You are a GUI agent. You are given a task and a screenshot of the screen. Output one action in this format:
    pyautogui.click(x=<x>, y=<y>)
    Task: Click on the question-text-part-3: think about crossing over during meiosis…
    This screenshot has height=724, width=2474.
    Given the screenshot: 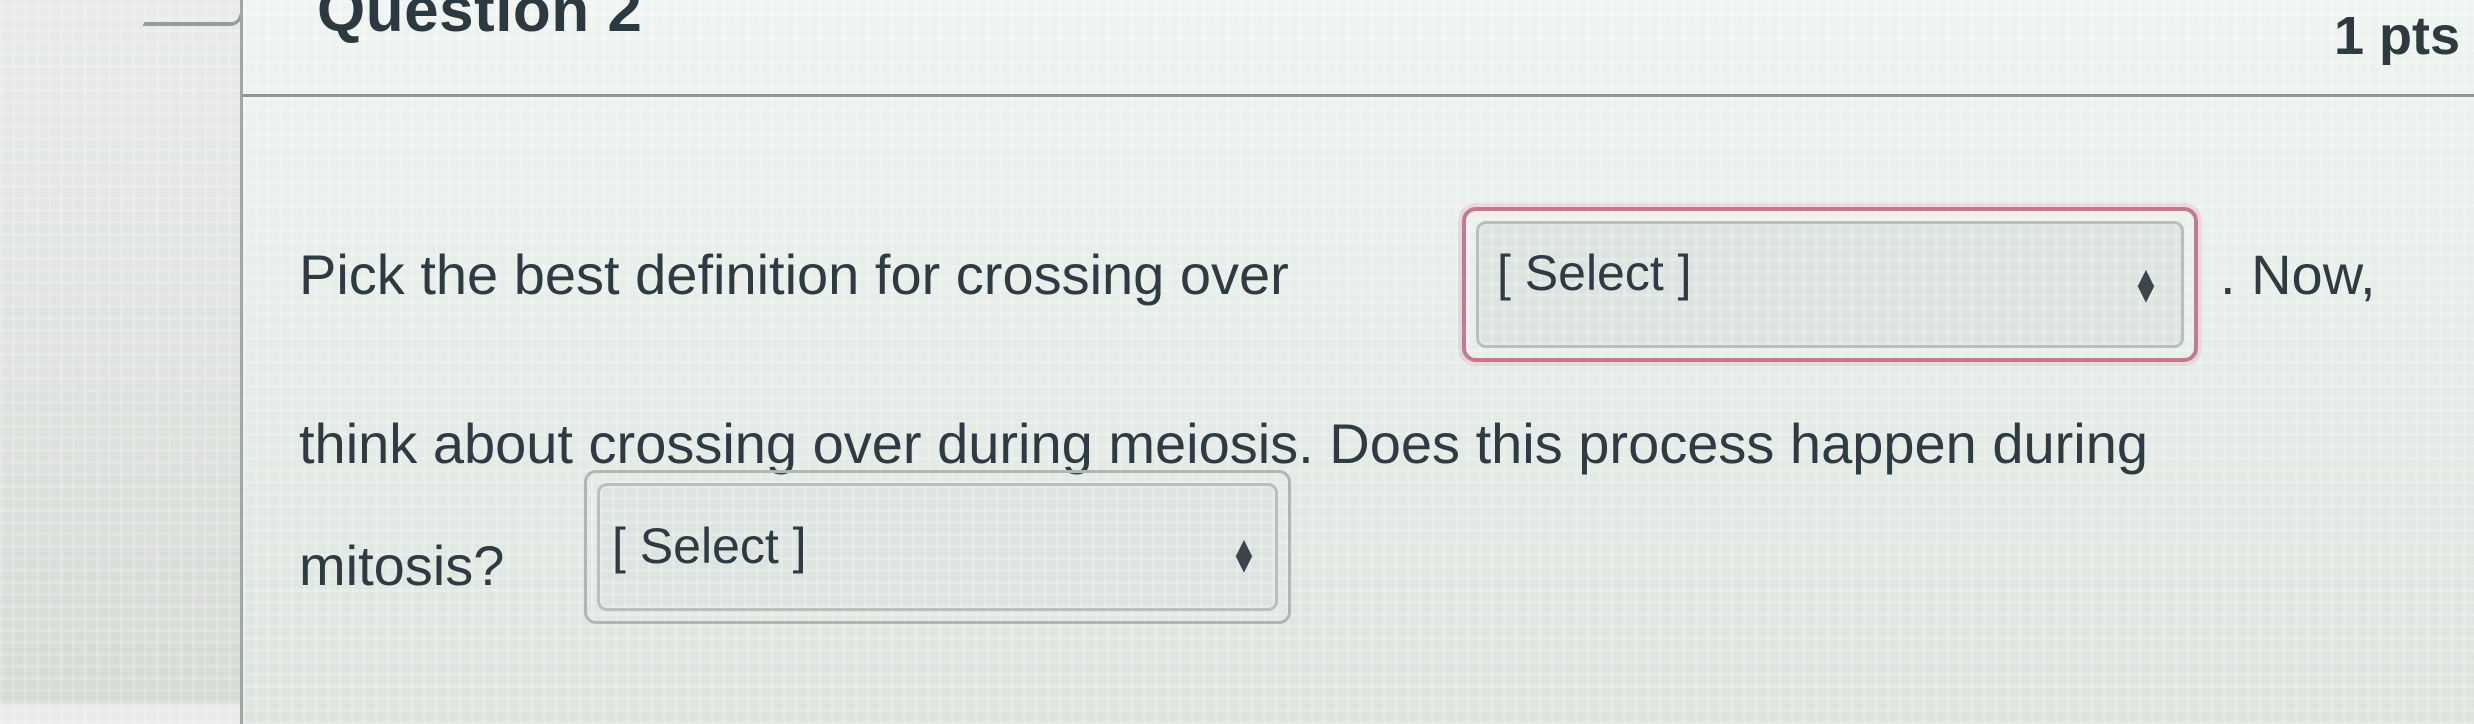 What is the action you would take?
    pyautogui.click(x=1224, y=443)
    